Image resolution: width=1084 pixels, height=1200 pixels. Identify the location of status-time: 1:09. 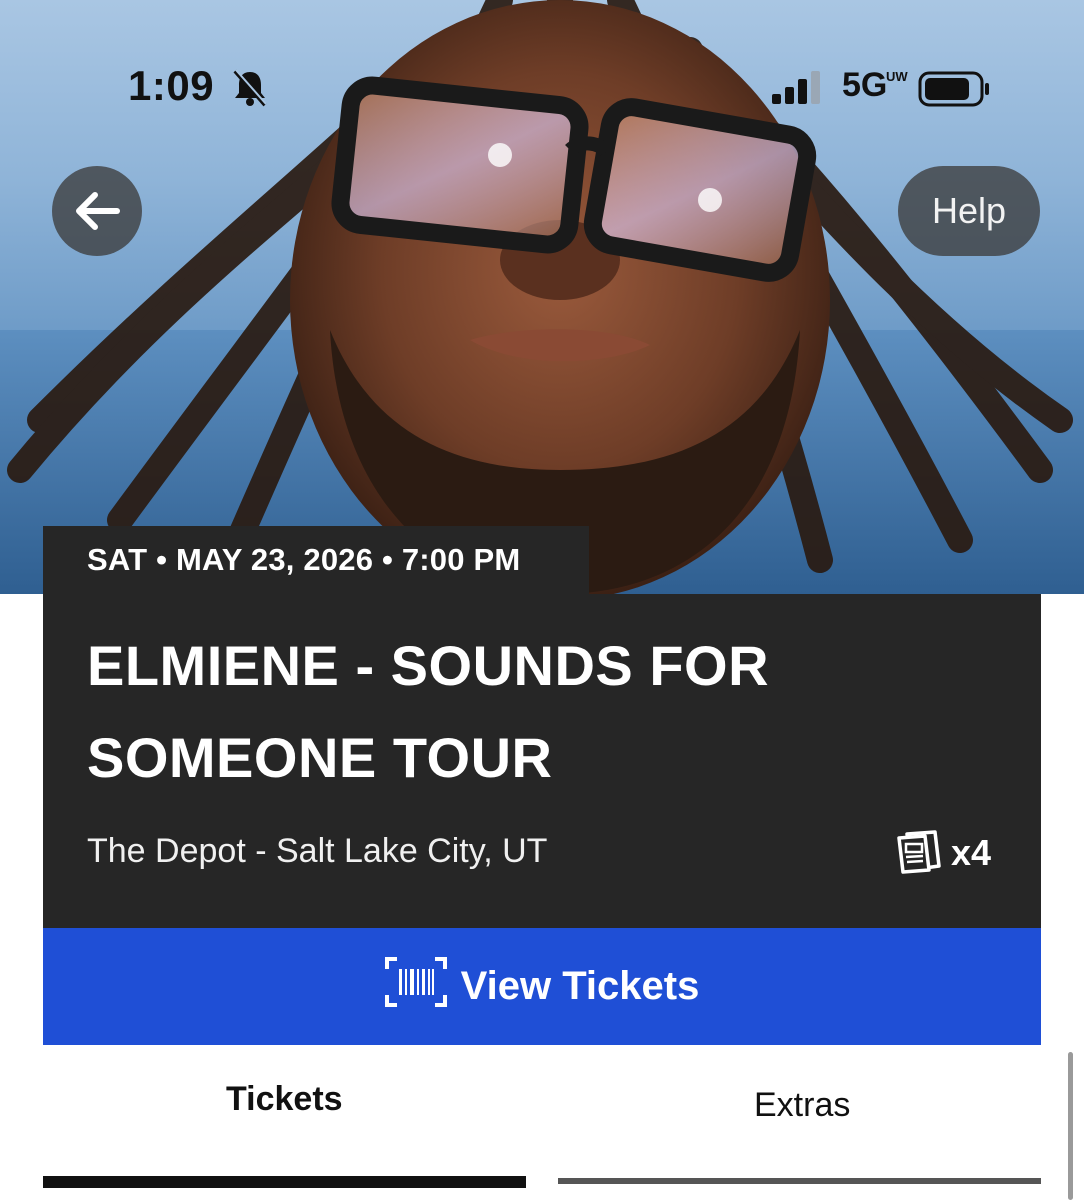
(171, 85).